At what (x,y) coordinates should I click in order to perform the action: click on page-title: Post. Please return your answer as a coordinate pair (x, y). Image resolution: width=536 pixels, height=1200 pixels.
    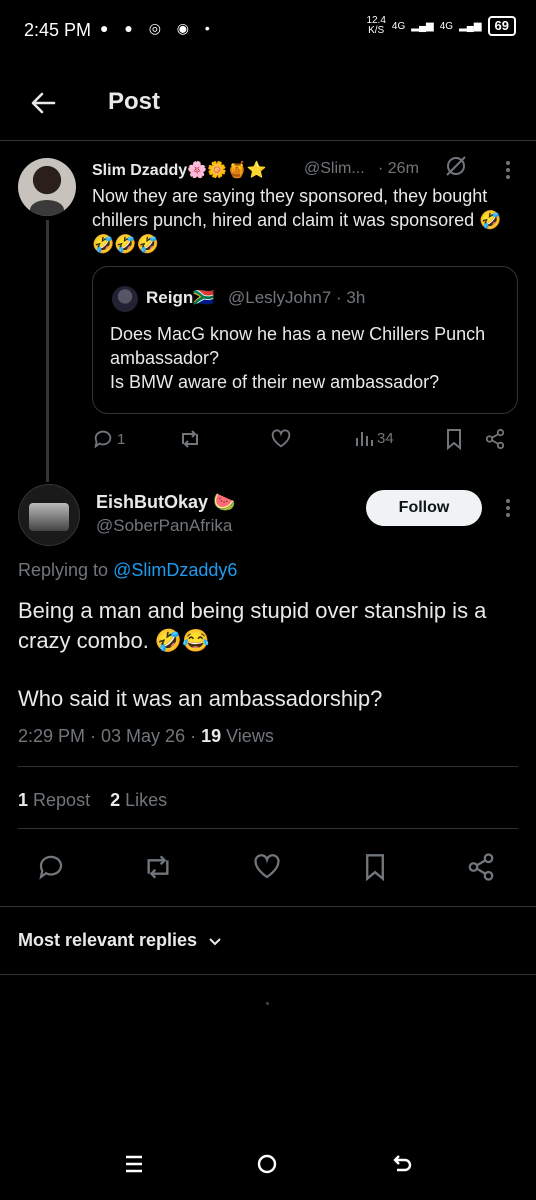
    Looking at the image, I should click on (134, 101).